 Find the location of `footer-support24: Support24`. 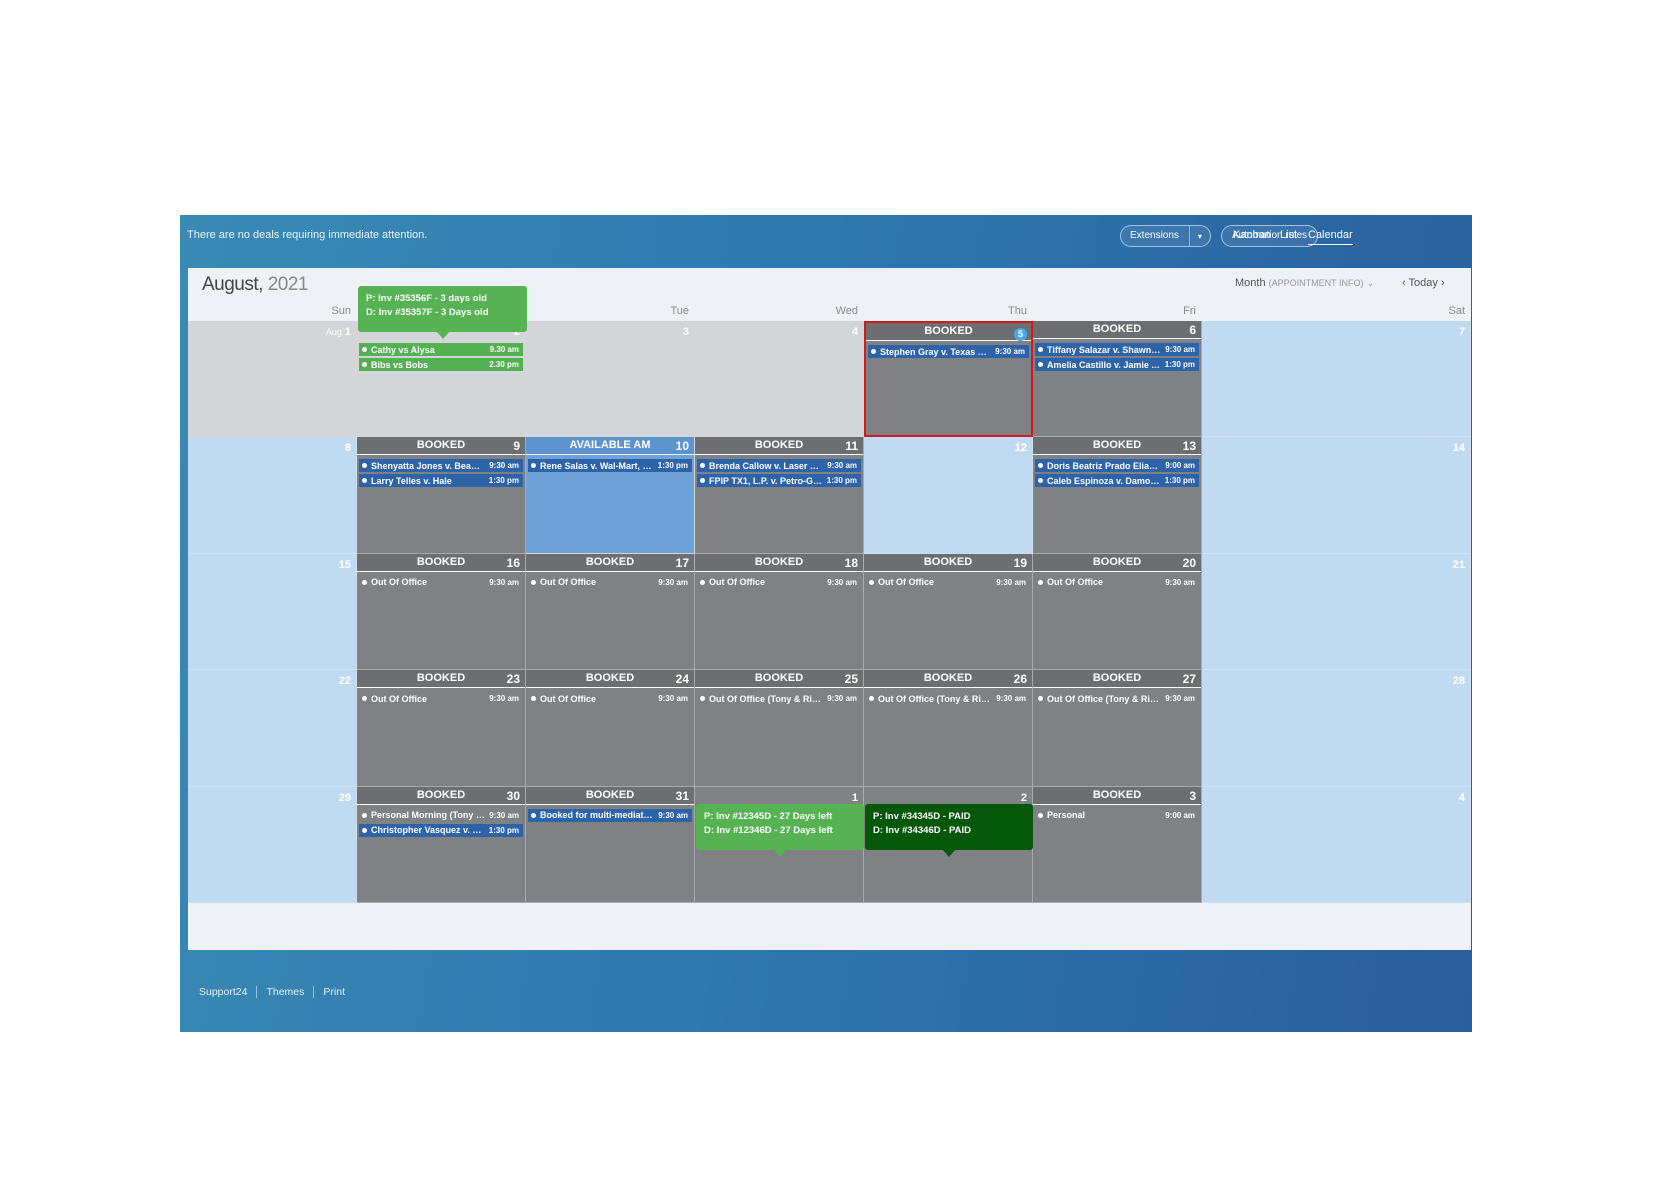

footer-support24: Support24 is located at coordinates (224, 992).